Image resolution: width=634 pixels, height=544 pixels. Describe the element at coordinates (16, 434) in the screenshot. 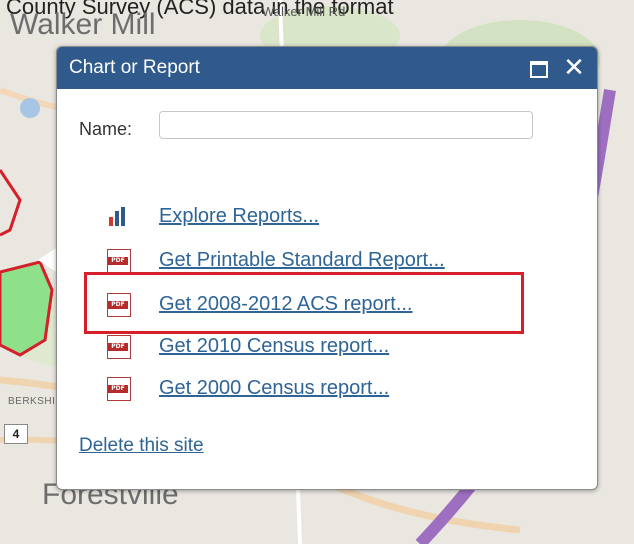

I see `route-4-shield-icon: 4` at that location.